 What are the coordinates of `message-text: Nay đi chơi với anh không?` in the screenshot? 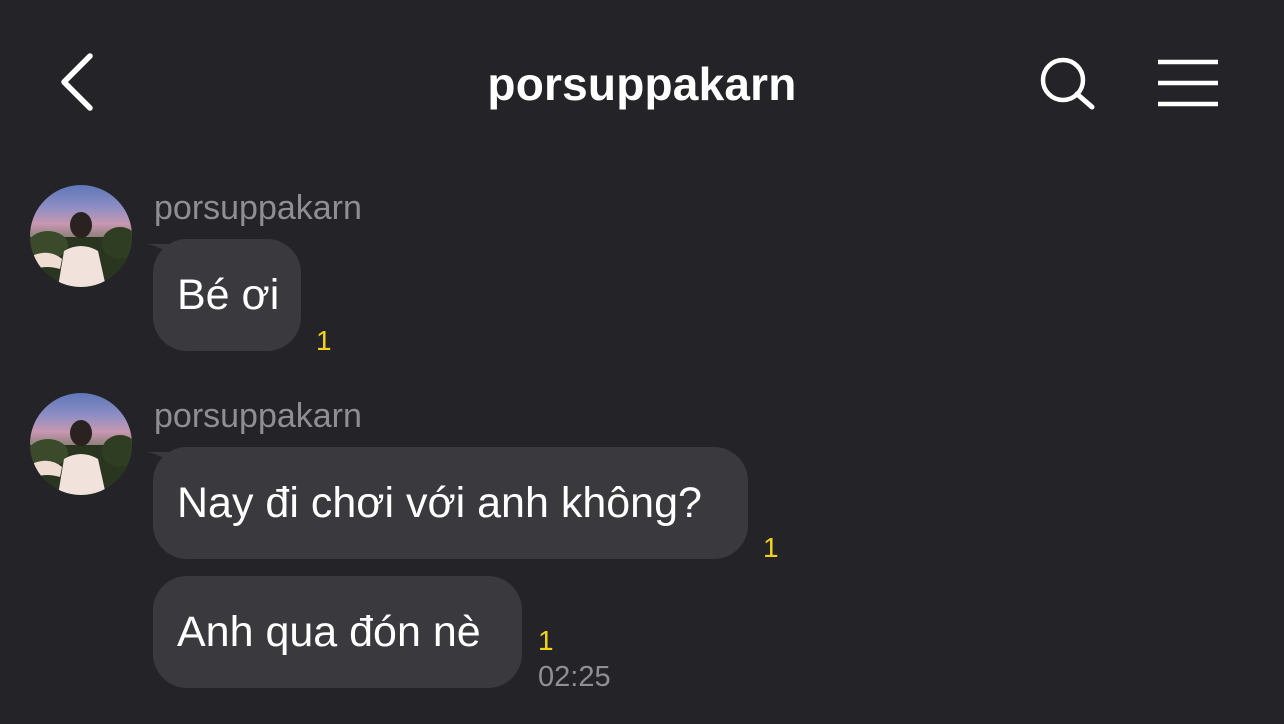 It's located at (439, 503).